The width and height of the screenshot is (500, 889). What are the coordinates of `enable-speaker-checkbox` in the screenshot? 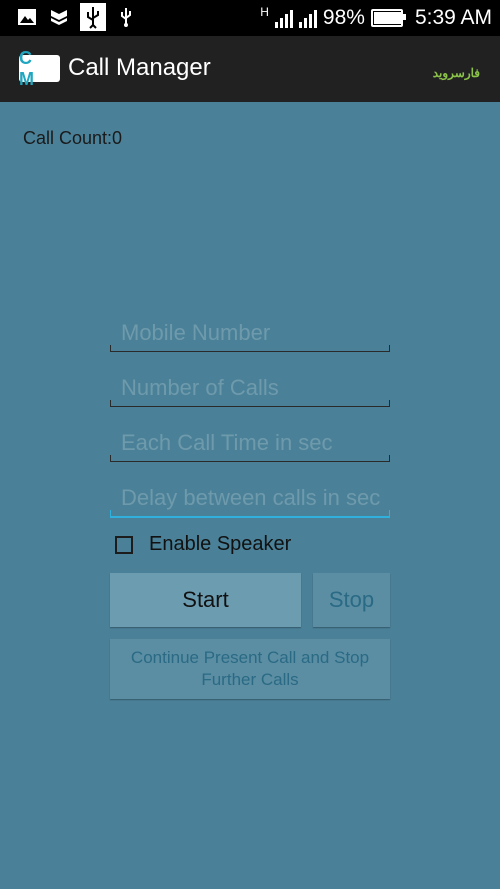 It's located at (124, 544).